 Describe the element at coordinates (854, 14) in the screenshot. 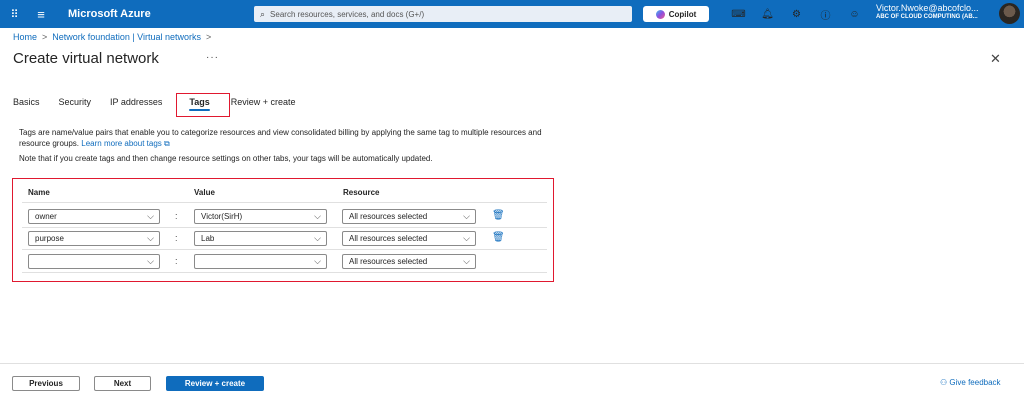

I see `feedback-icon: ☺` at that location.